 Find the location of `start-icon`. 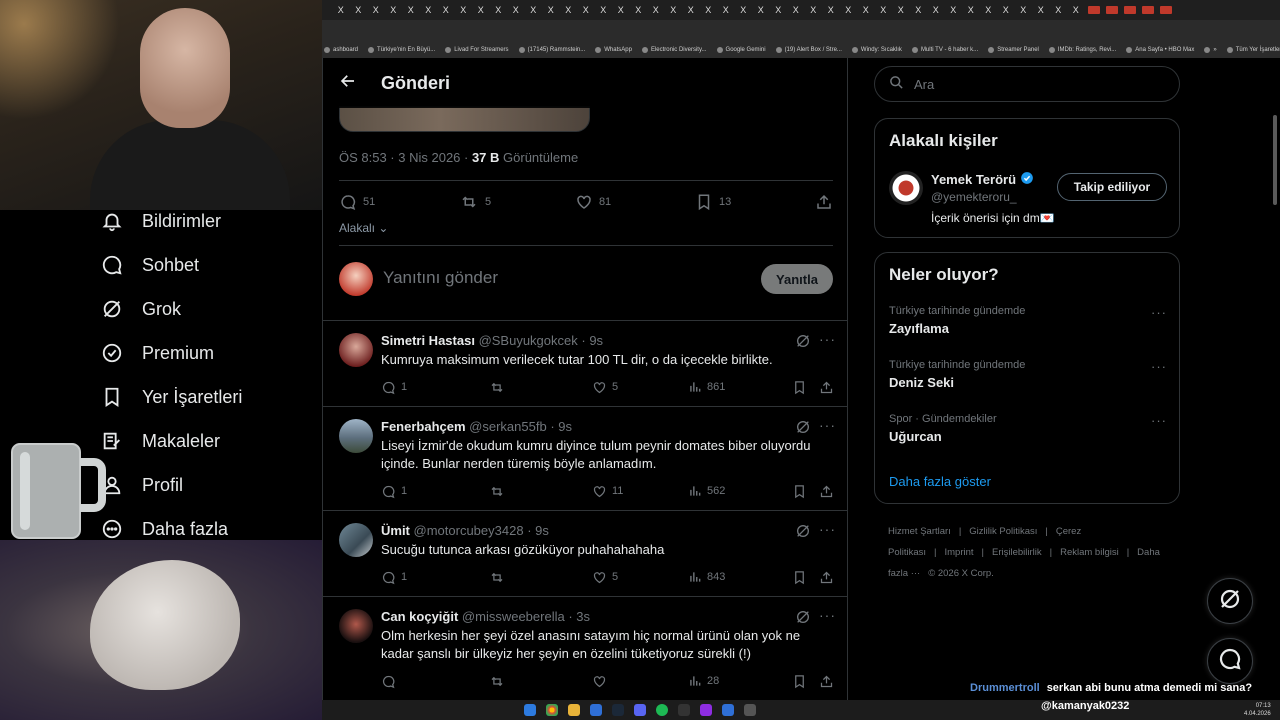

start-icon is located at coordinates (530, 710).